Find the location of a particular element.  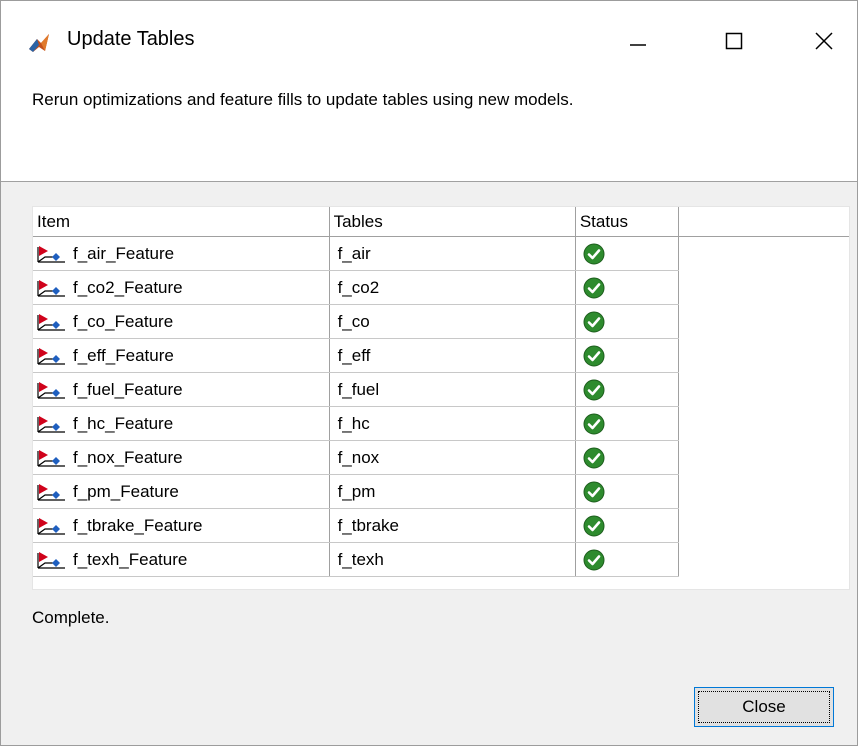

table-row: f_nox_Feature f_nox is located at coordinates (441, 457).